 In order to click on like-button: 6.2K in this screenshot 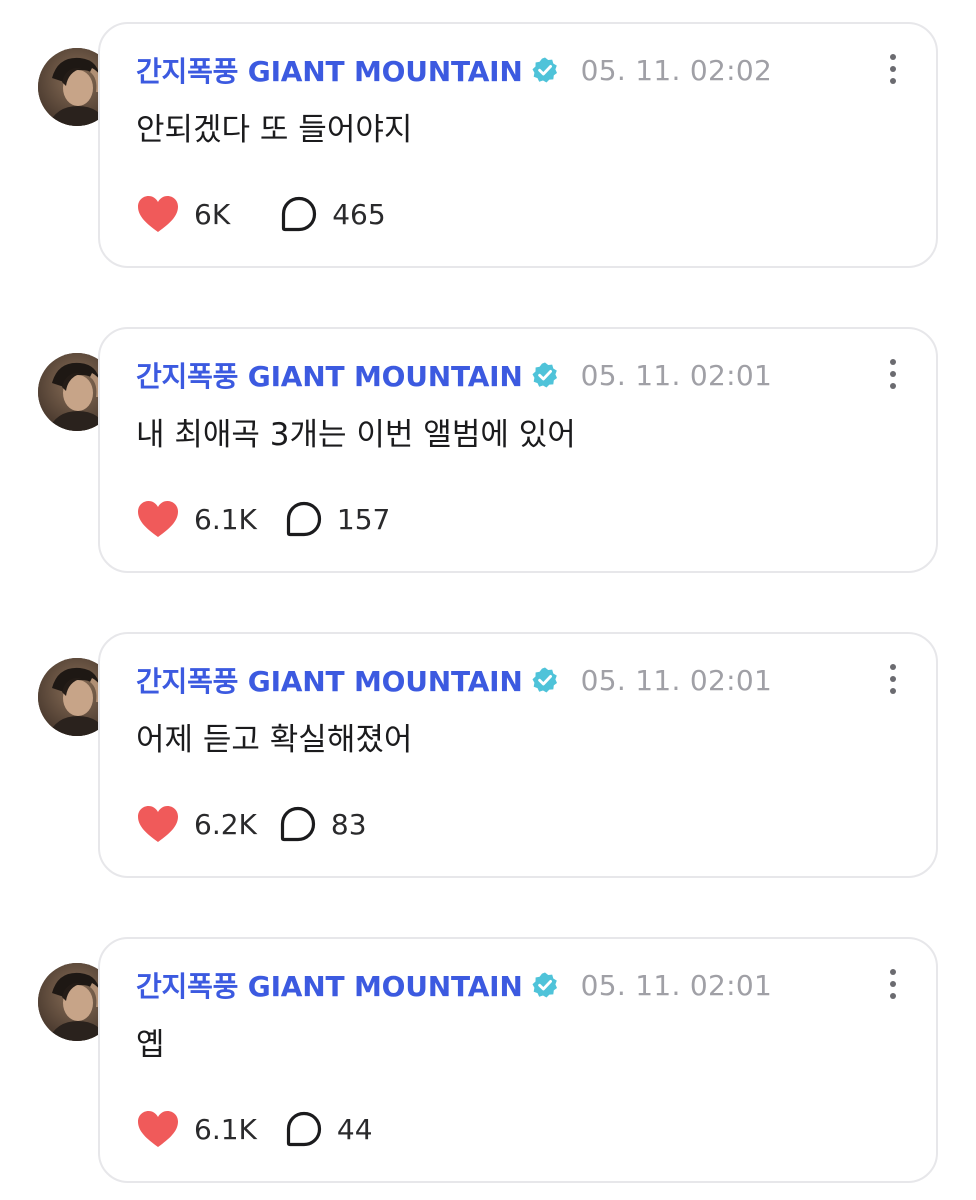, I will do `click(196, 824)`.